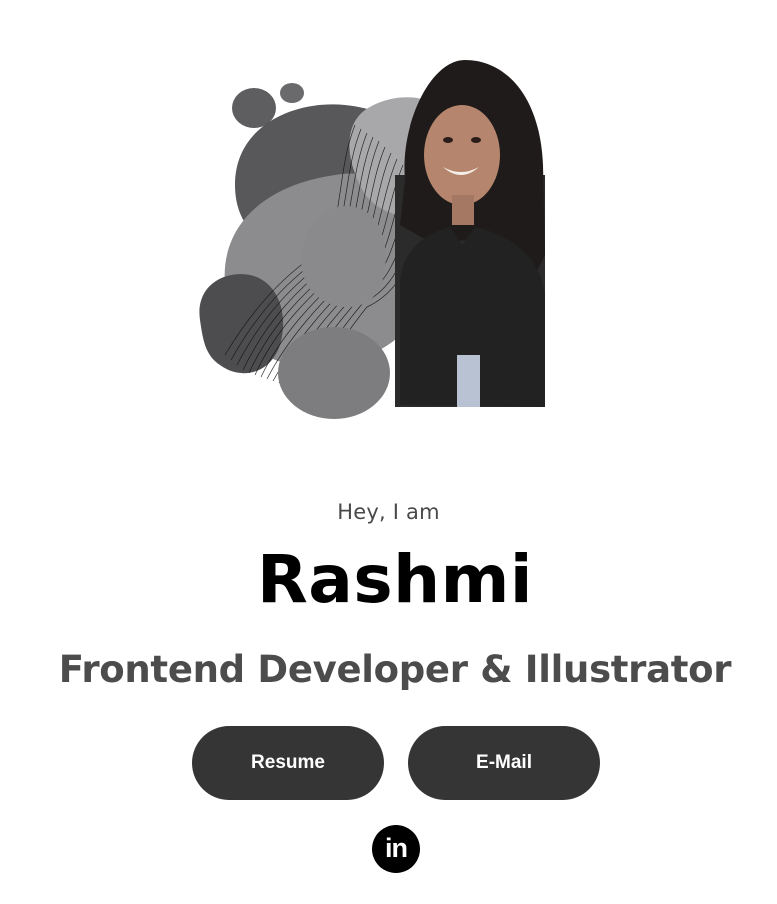  I want to click on hero-name: Rashmi, so click(395, 579).